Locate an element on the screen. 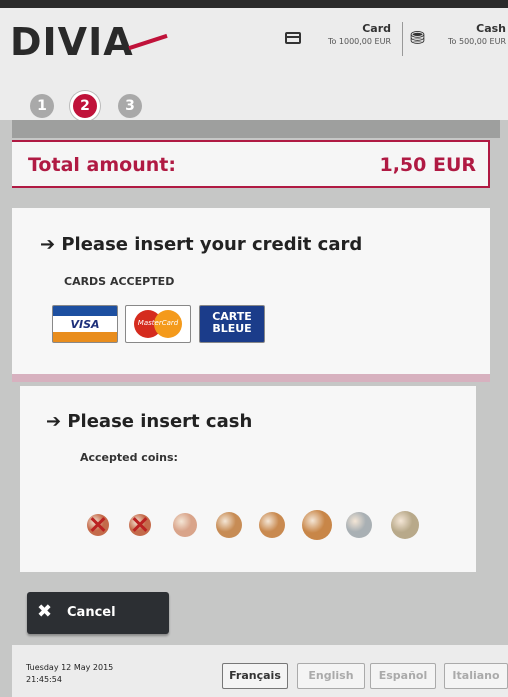 The height and width of the screenshot is (697, 508). total-value: 1,50 EUR is located at coordinates (427, 165).